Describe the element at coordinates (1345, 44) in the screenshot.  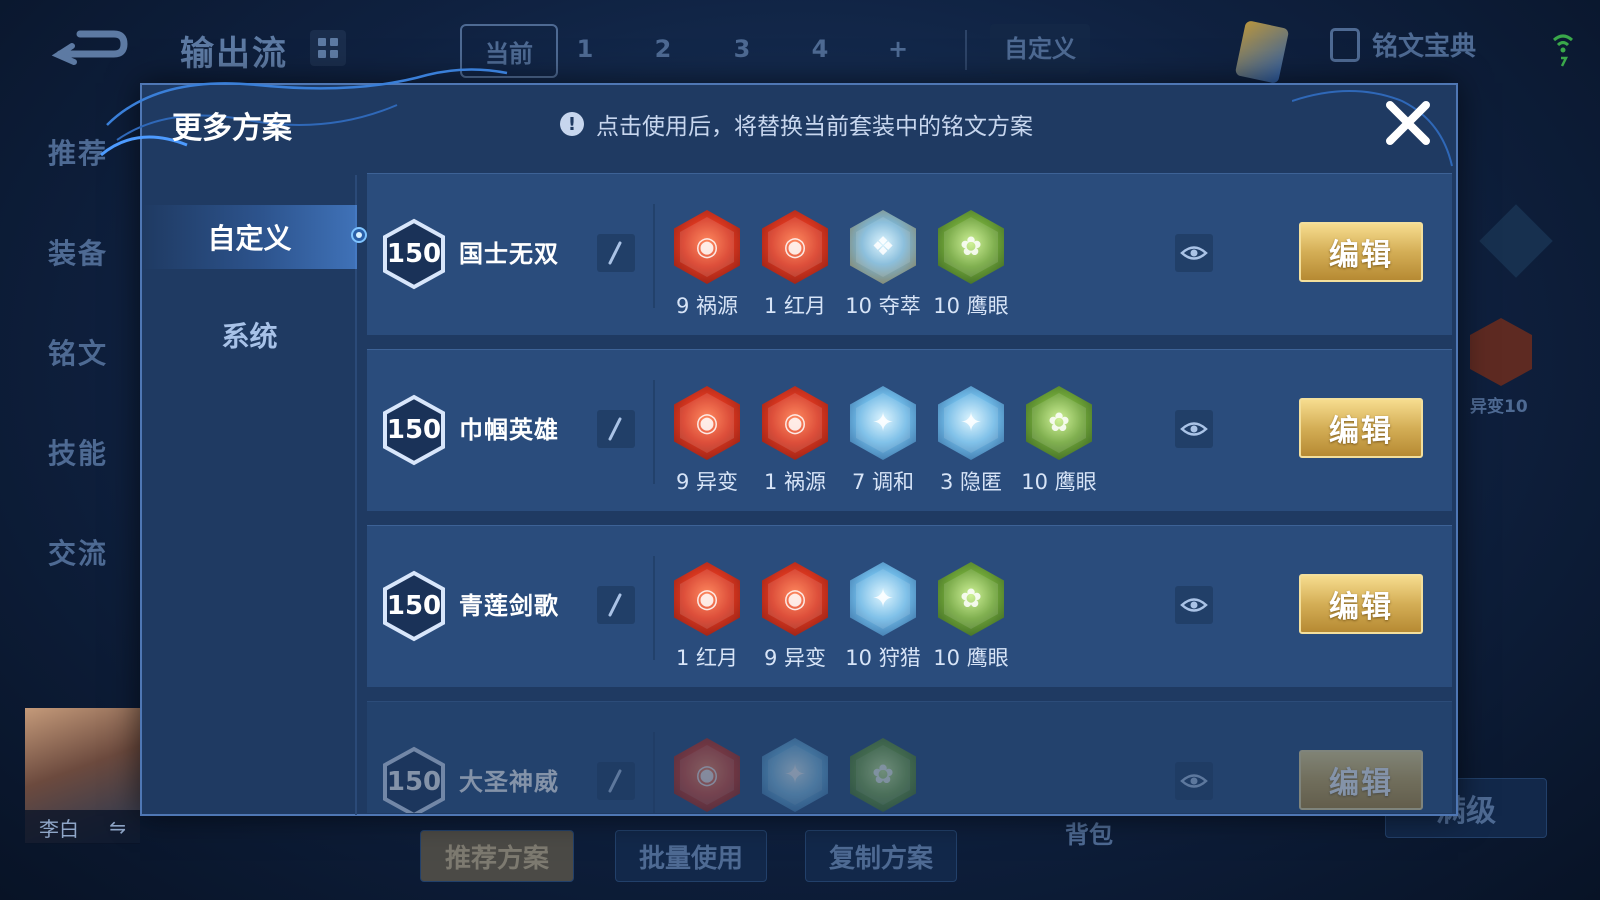
I see `book-icon` at that location.